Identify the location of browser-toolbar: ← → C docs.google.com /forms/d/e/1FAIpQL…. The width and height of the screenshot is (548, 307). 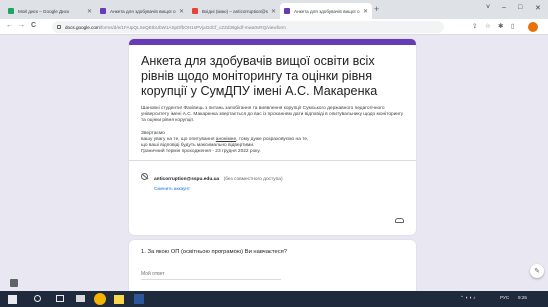
(274, 27).